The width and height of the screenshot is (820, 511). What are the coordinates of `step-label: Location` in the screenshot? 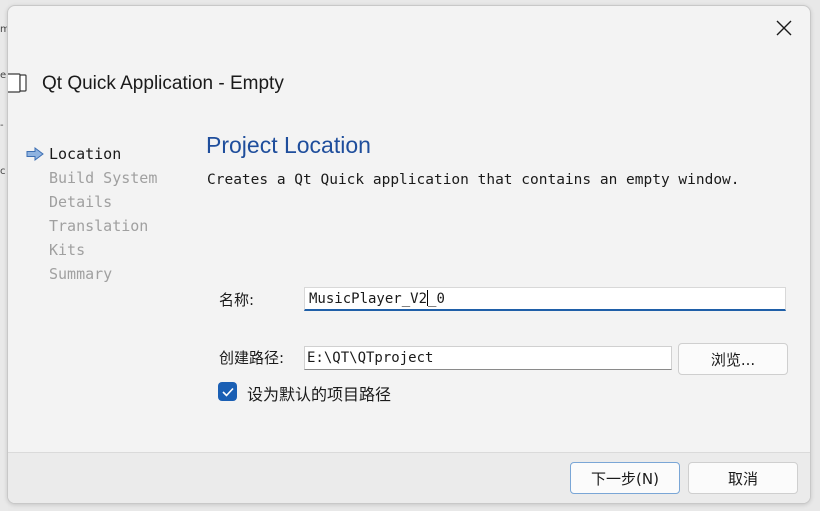 It's located at (85, 154).